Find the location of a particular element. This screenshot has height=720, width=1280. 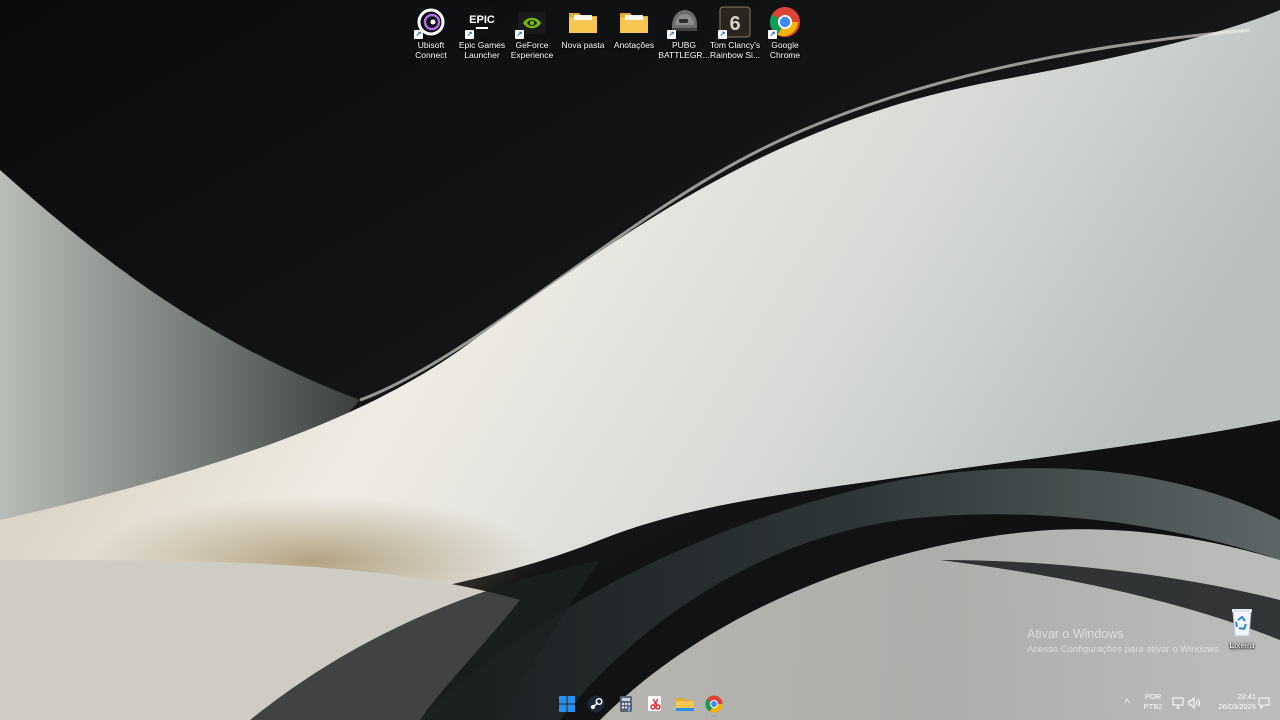

chrome-icon: ↗ is located at coordinates (785, 22).